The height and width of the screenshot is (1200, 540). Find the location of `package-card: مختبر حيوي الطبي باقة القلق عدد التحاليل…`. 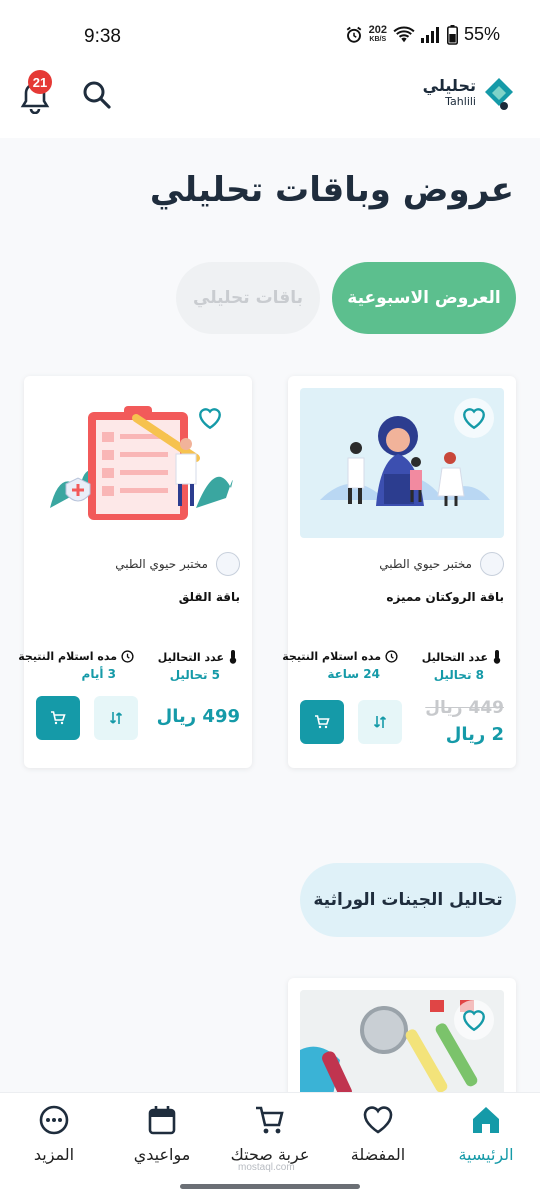

package-card: مختبر حيوي الطبي باقة القلق عدد التحاليل… is located at coordinates (135, 572).